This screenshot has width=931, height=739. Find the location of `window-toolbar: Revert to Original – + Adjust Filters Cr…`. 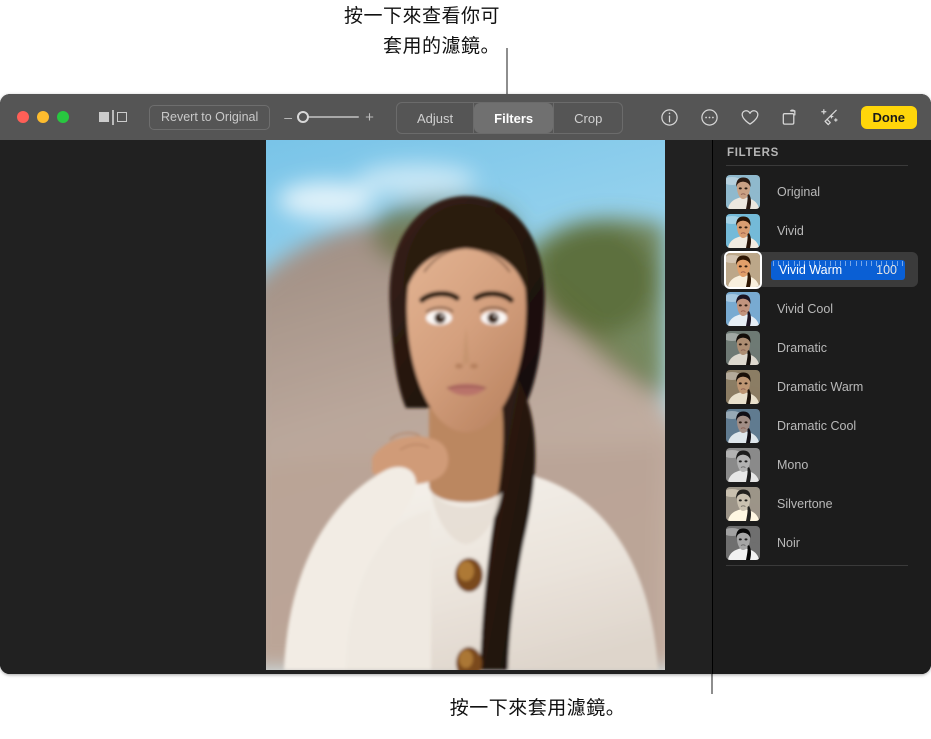

window-toolbar: Revert to Original – + Adjust Filters Cr… is located at coordinates (465, 117).